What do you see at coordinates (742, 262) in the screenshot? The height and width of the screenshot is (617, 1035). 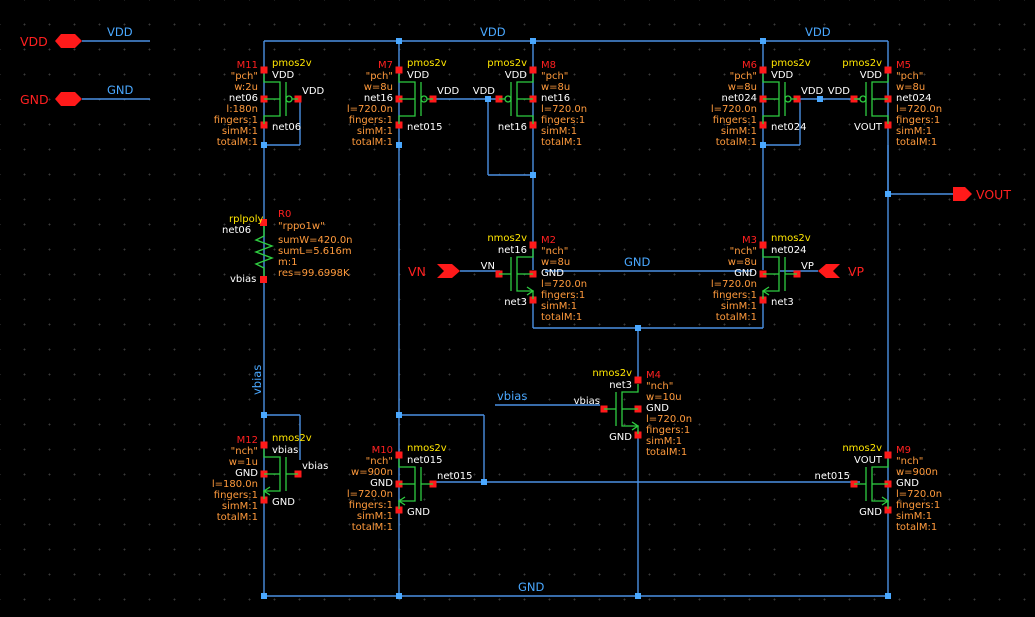 I see `M3-param-w: w=8u` at bounding box center [742, 262].